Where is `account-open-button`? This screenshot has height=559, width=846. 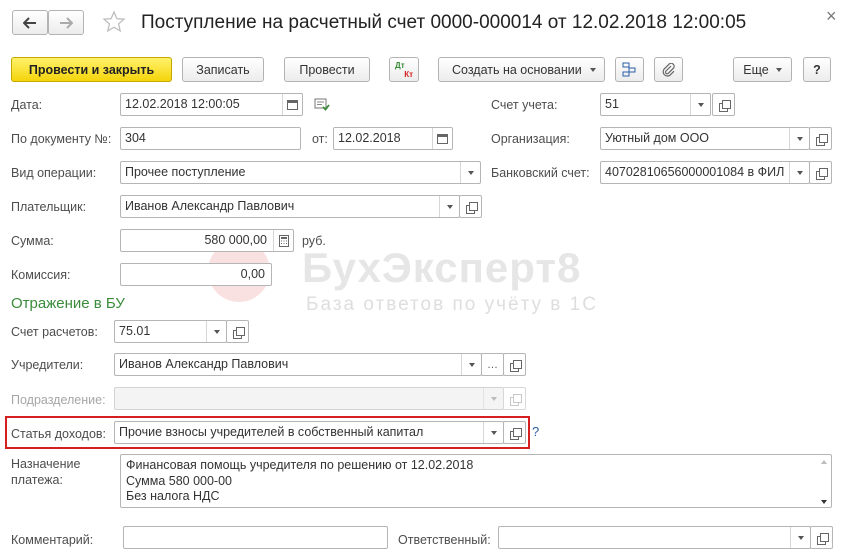 account-open-button is located at coordinates (723, 104).